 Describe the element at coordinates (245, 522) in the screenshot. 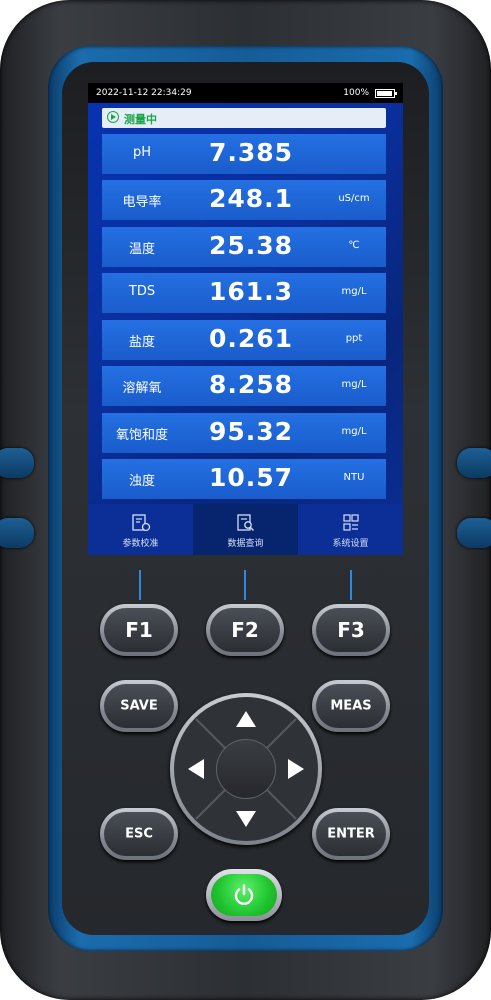

I see `data-query-icon` at that location.